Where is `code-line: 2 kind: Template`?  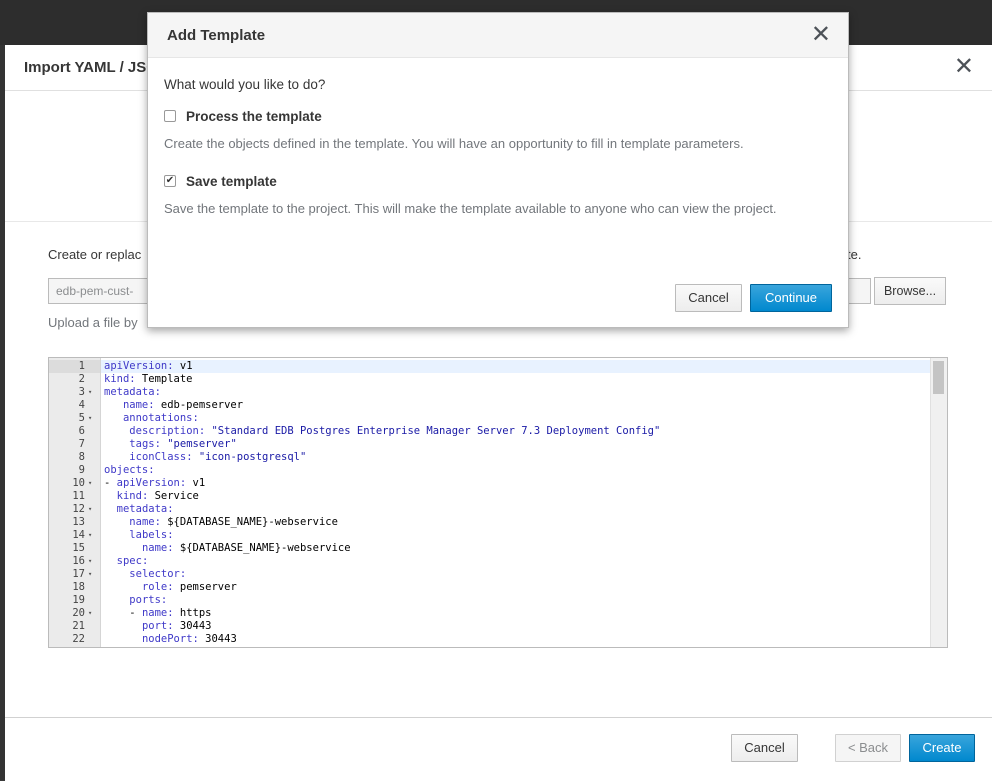 code-line: 2 kind: Template is located at coordinates (489, 379).